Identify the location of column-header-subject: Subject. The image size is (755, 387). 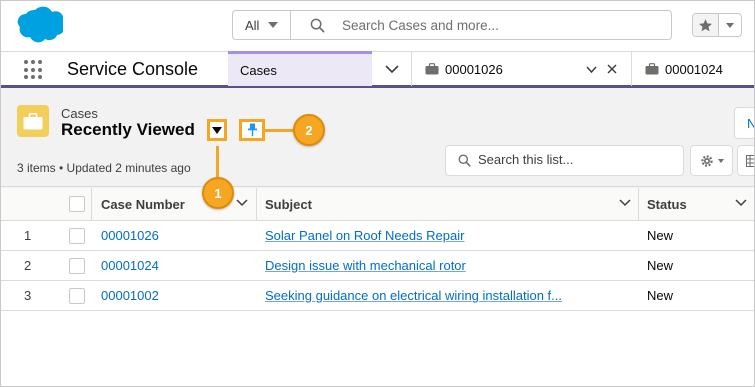
(288, 204).